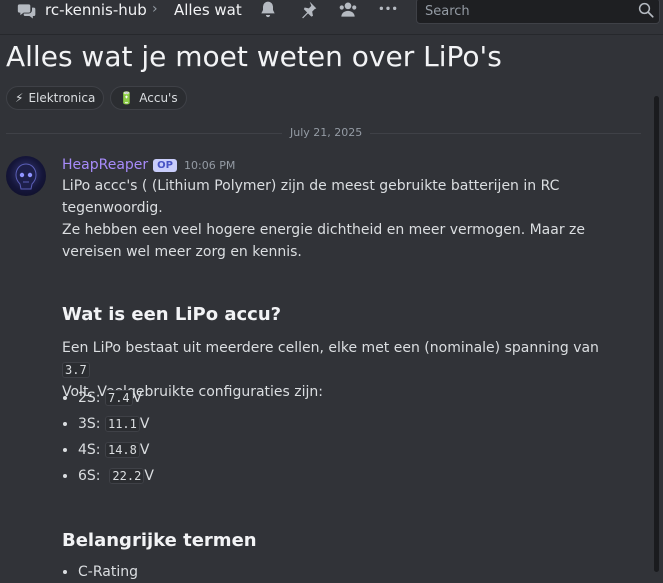  Describe the element at coordinates (105, 165) in the screenshot. I see `author-name: HeapReaper` at that location.